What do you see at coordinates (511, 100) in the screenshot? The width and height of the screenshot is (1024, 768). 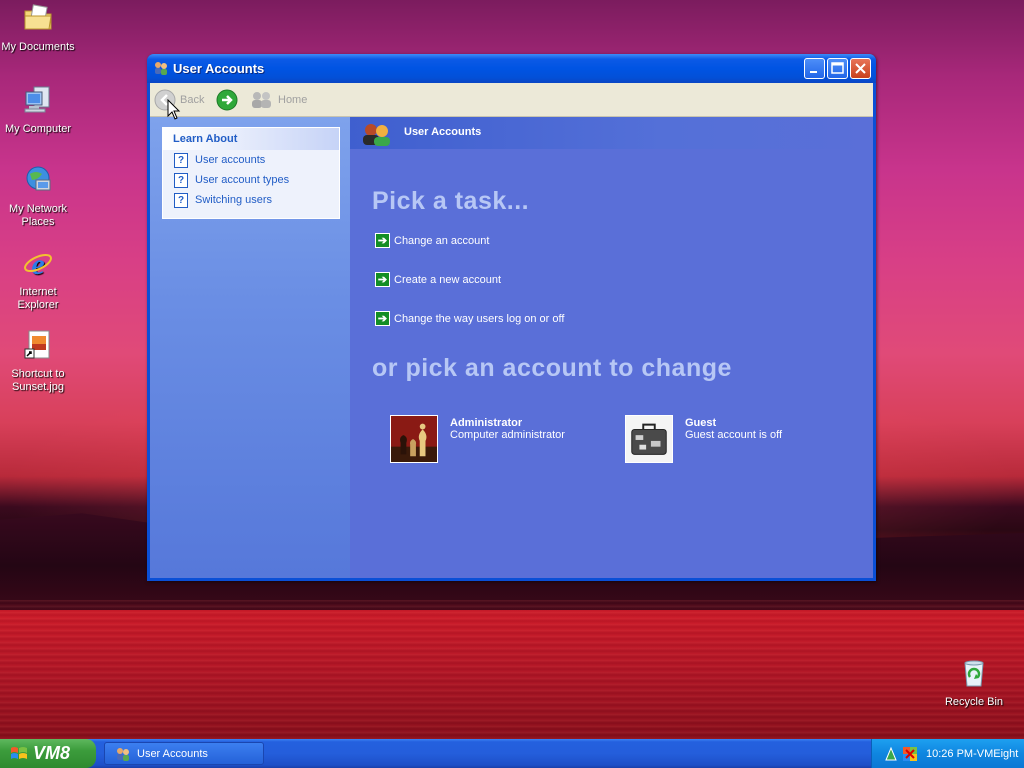 I see `toolbar: Back Home` at bounding box center [511, 100].